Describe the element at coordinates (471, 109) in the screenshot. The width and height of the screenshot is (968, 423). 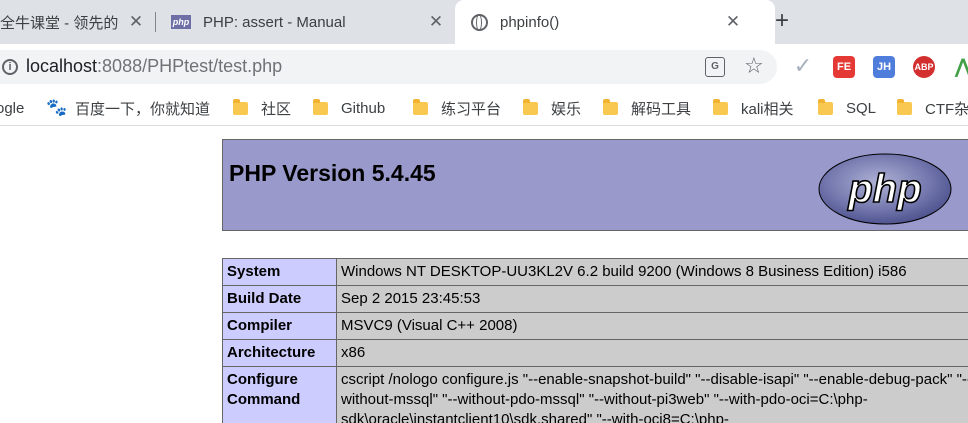
I see `bookmark-label: 练习平台` at that location.